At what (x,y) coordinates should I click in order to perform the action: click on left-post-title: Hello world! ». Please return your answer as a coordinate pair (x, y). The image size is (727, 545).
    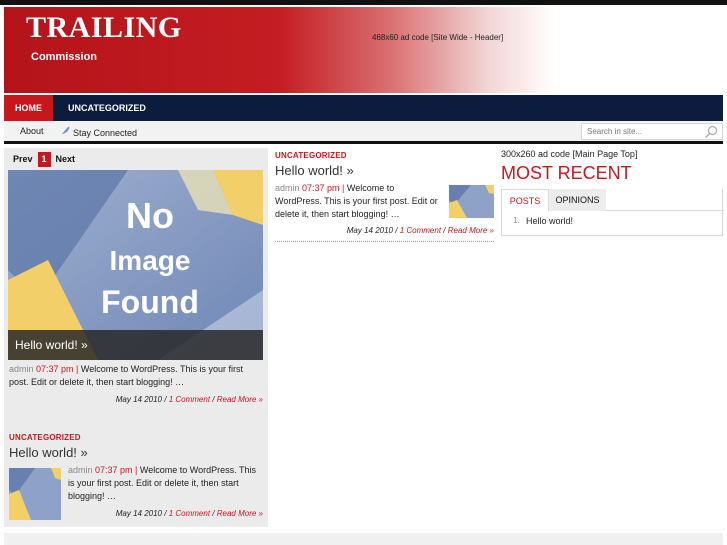
    Looking at the image, I should click on (48, 452).